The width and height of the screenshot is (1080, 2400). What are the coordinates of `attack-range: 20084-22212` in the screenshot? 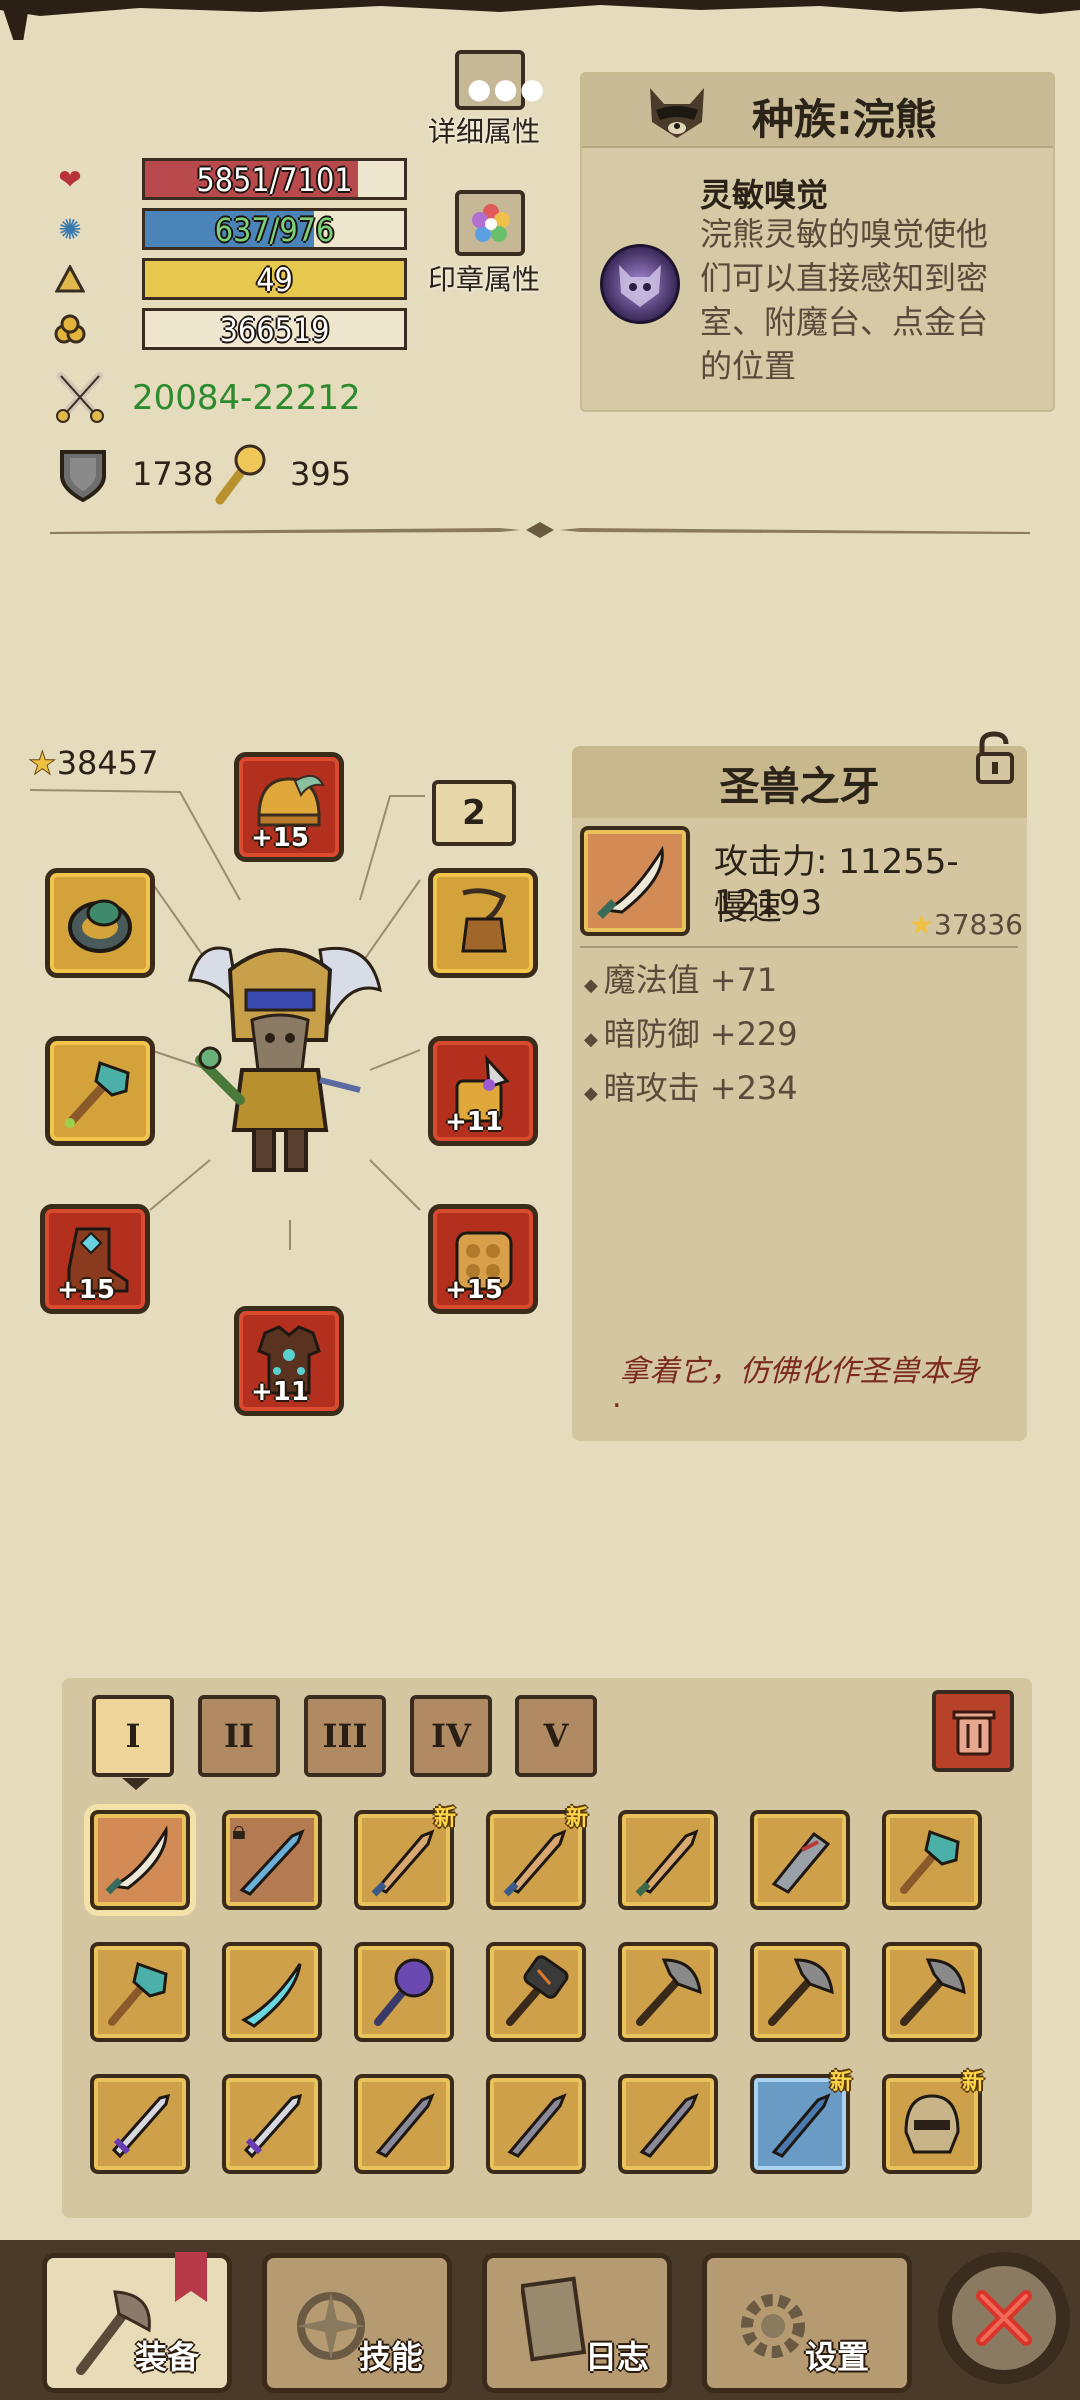 It's located at (246, 398).